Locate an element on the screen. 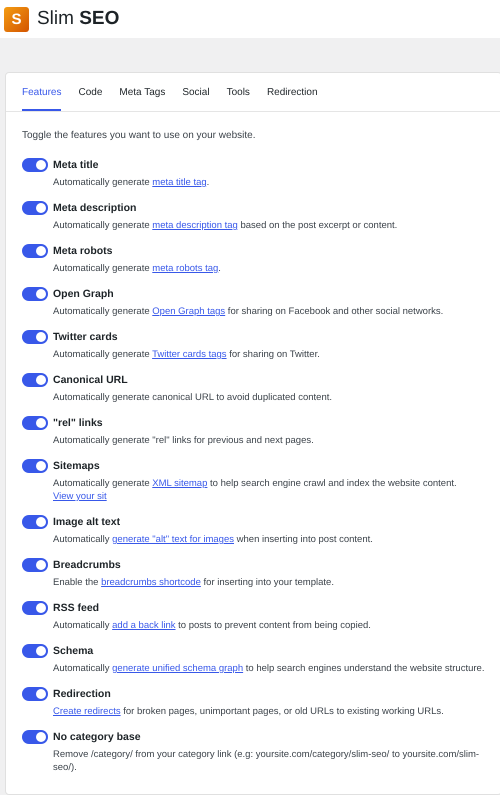 This screenshot has width=500, height=795. feature-title: RSS feed is located at coordinates (76, 608).